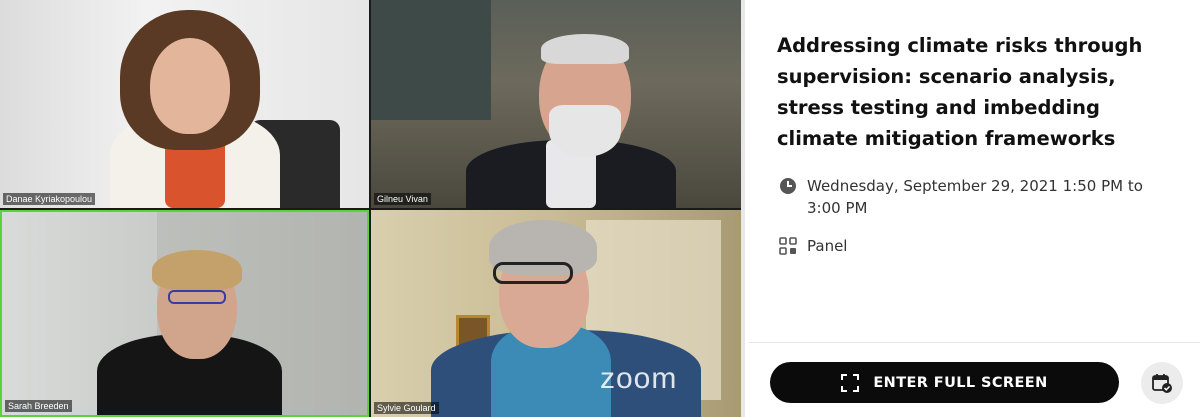 This screenshot has width=1200, height=417. Describe the element at coordinates (974, 342) in the screenshot. I see `divider` at that location.